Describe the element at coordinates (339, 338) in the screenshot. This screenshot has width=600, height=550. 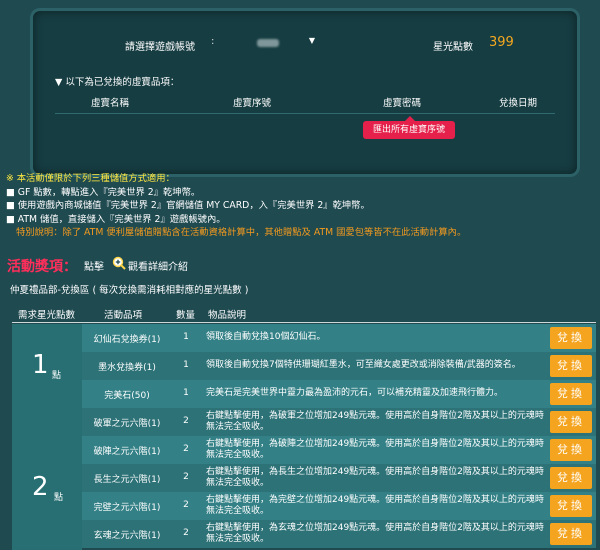
I see `table-row: 幻仙石兌換券(1) 1 領取後自動兌換10個幻仙石。 兌換` at that location.